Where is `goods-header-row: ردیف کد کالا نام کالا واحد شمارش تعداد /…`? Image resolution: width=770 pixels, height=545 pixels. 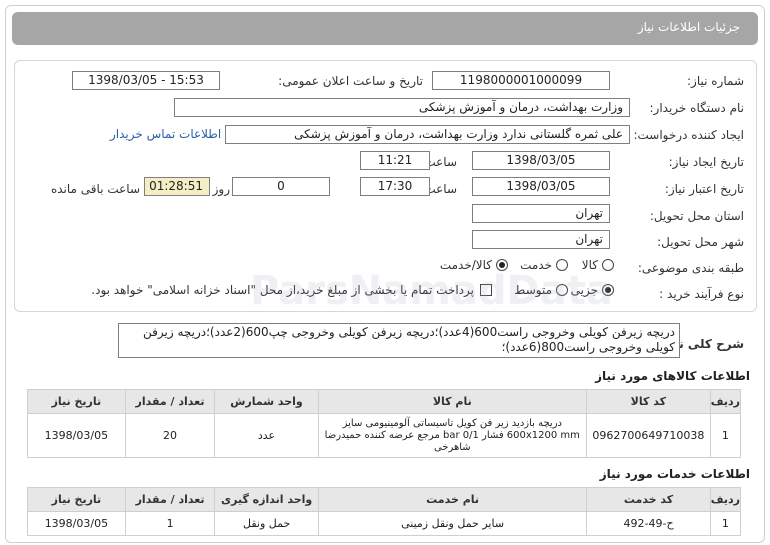
goods-header-row: ردیف کد کالا نام کالا واحد شمارش تعداد /… is located at coordinates (384, 401).